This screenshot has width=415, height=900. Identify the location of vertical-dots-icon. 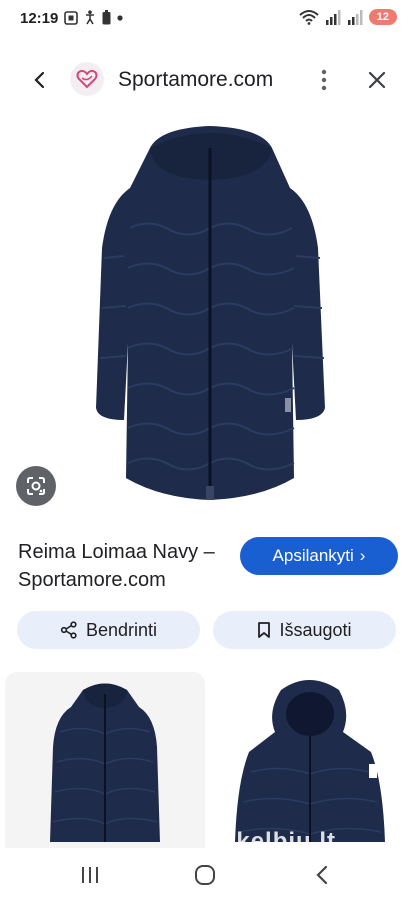
(324, 80).